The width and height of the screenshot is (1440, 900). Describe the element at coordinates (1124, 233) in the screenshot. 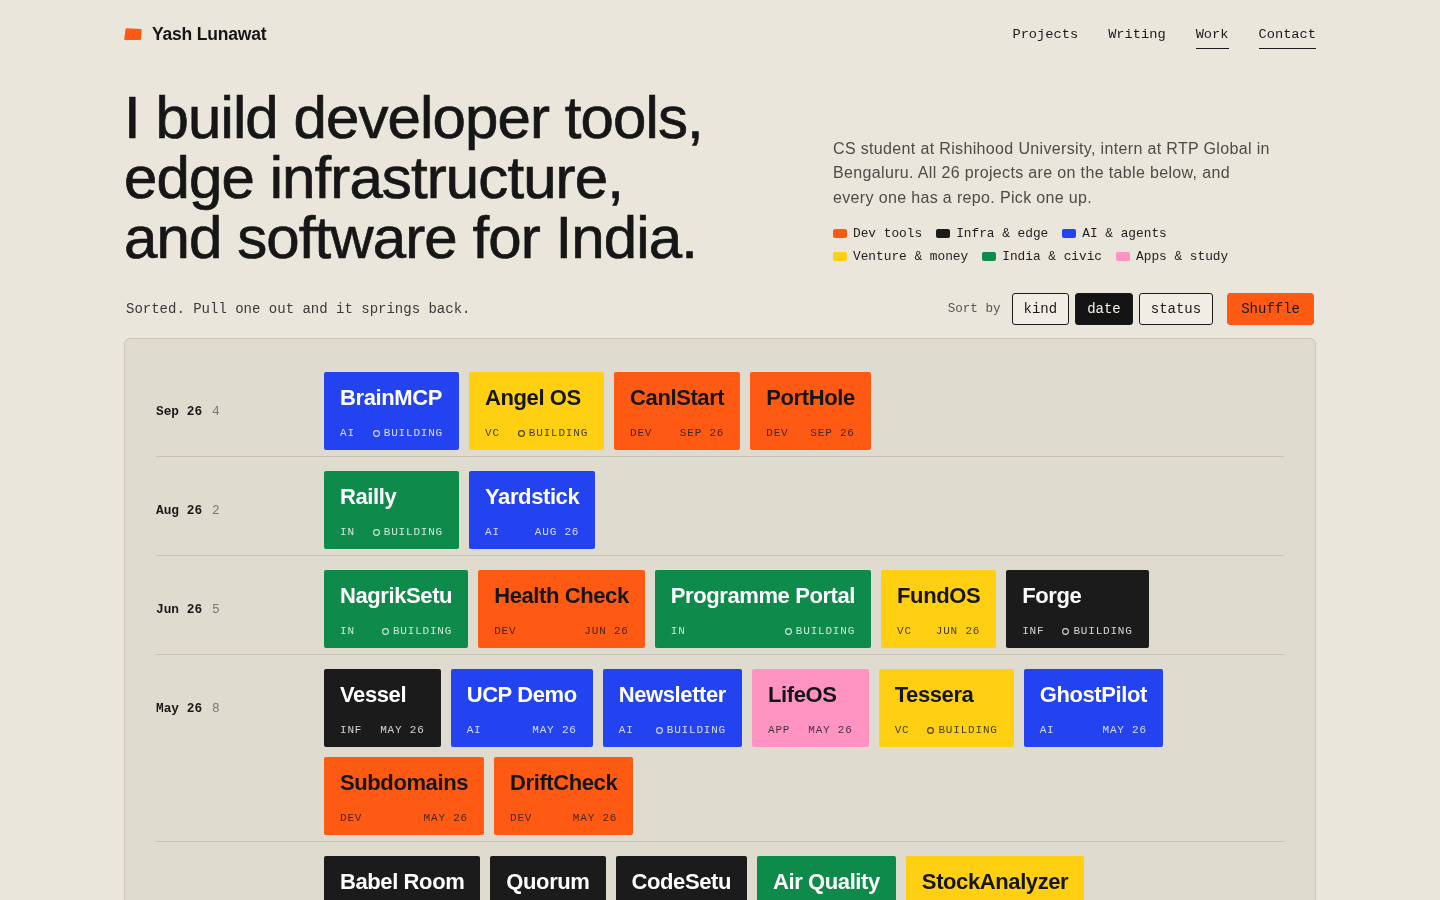

I see `legend-label: AI & agents` at that location.